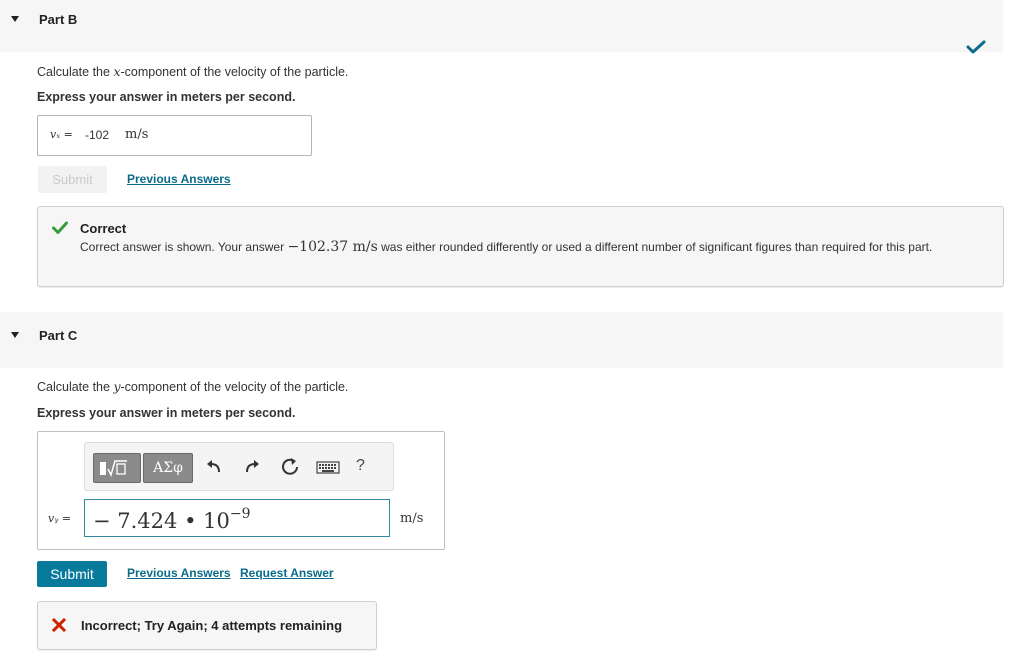 The width and height of the screenshot is (1021, 669). What do you see at coordinates (58, 19) in the screenshot?
I see `part-b-title: Part B` at bounding box center [58, 19].